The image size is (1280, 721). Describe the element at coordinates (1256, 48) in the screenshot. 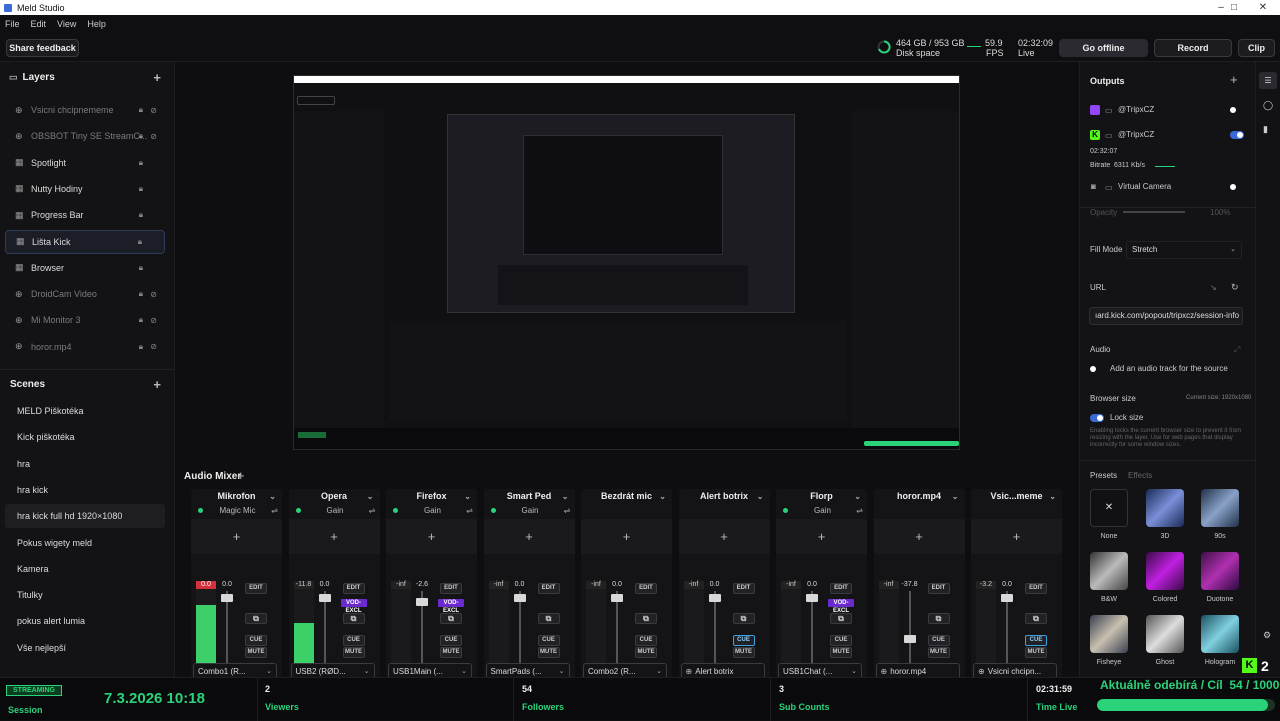

I see `clip-button: Clip` at that location.